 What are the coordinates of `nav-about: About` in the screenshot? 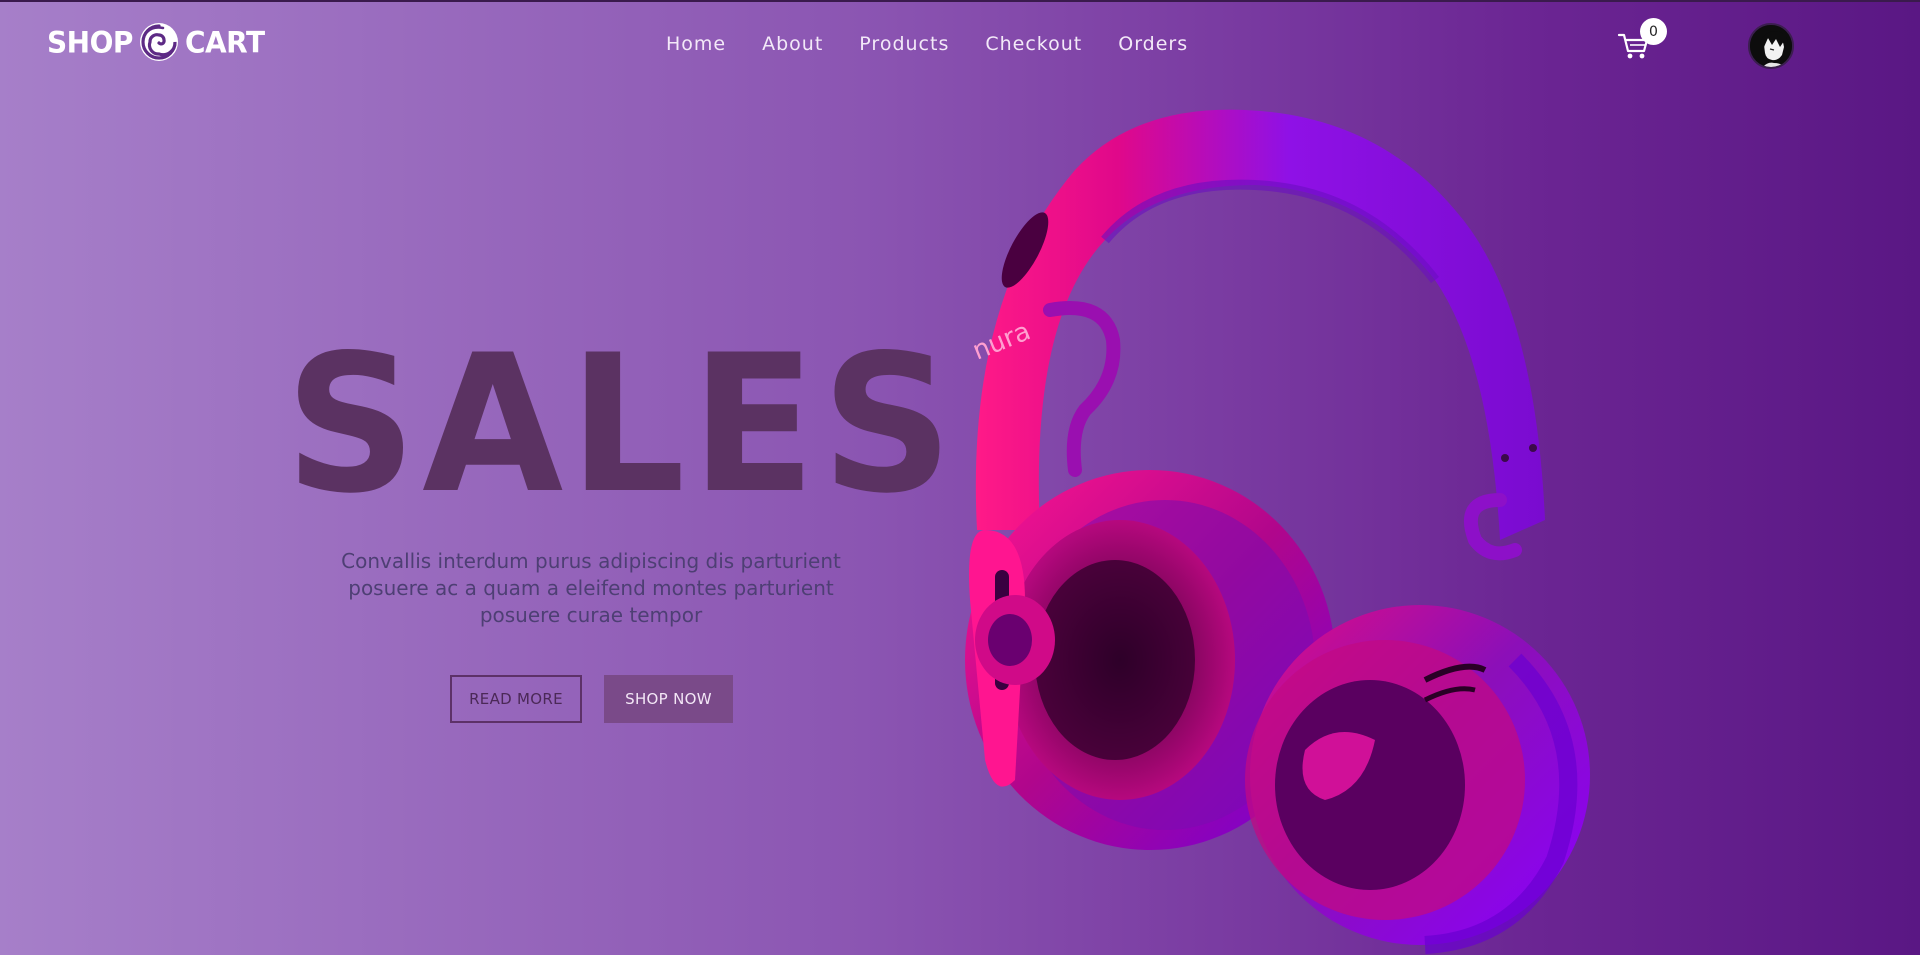 It's located at (792, 44).